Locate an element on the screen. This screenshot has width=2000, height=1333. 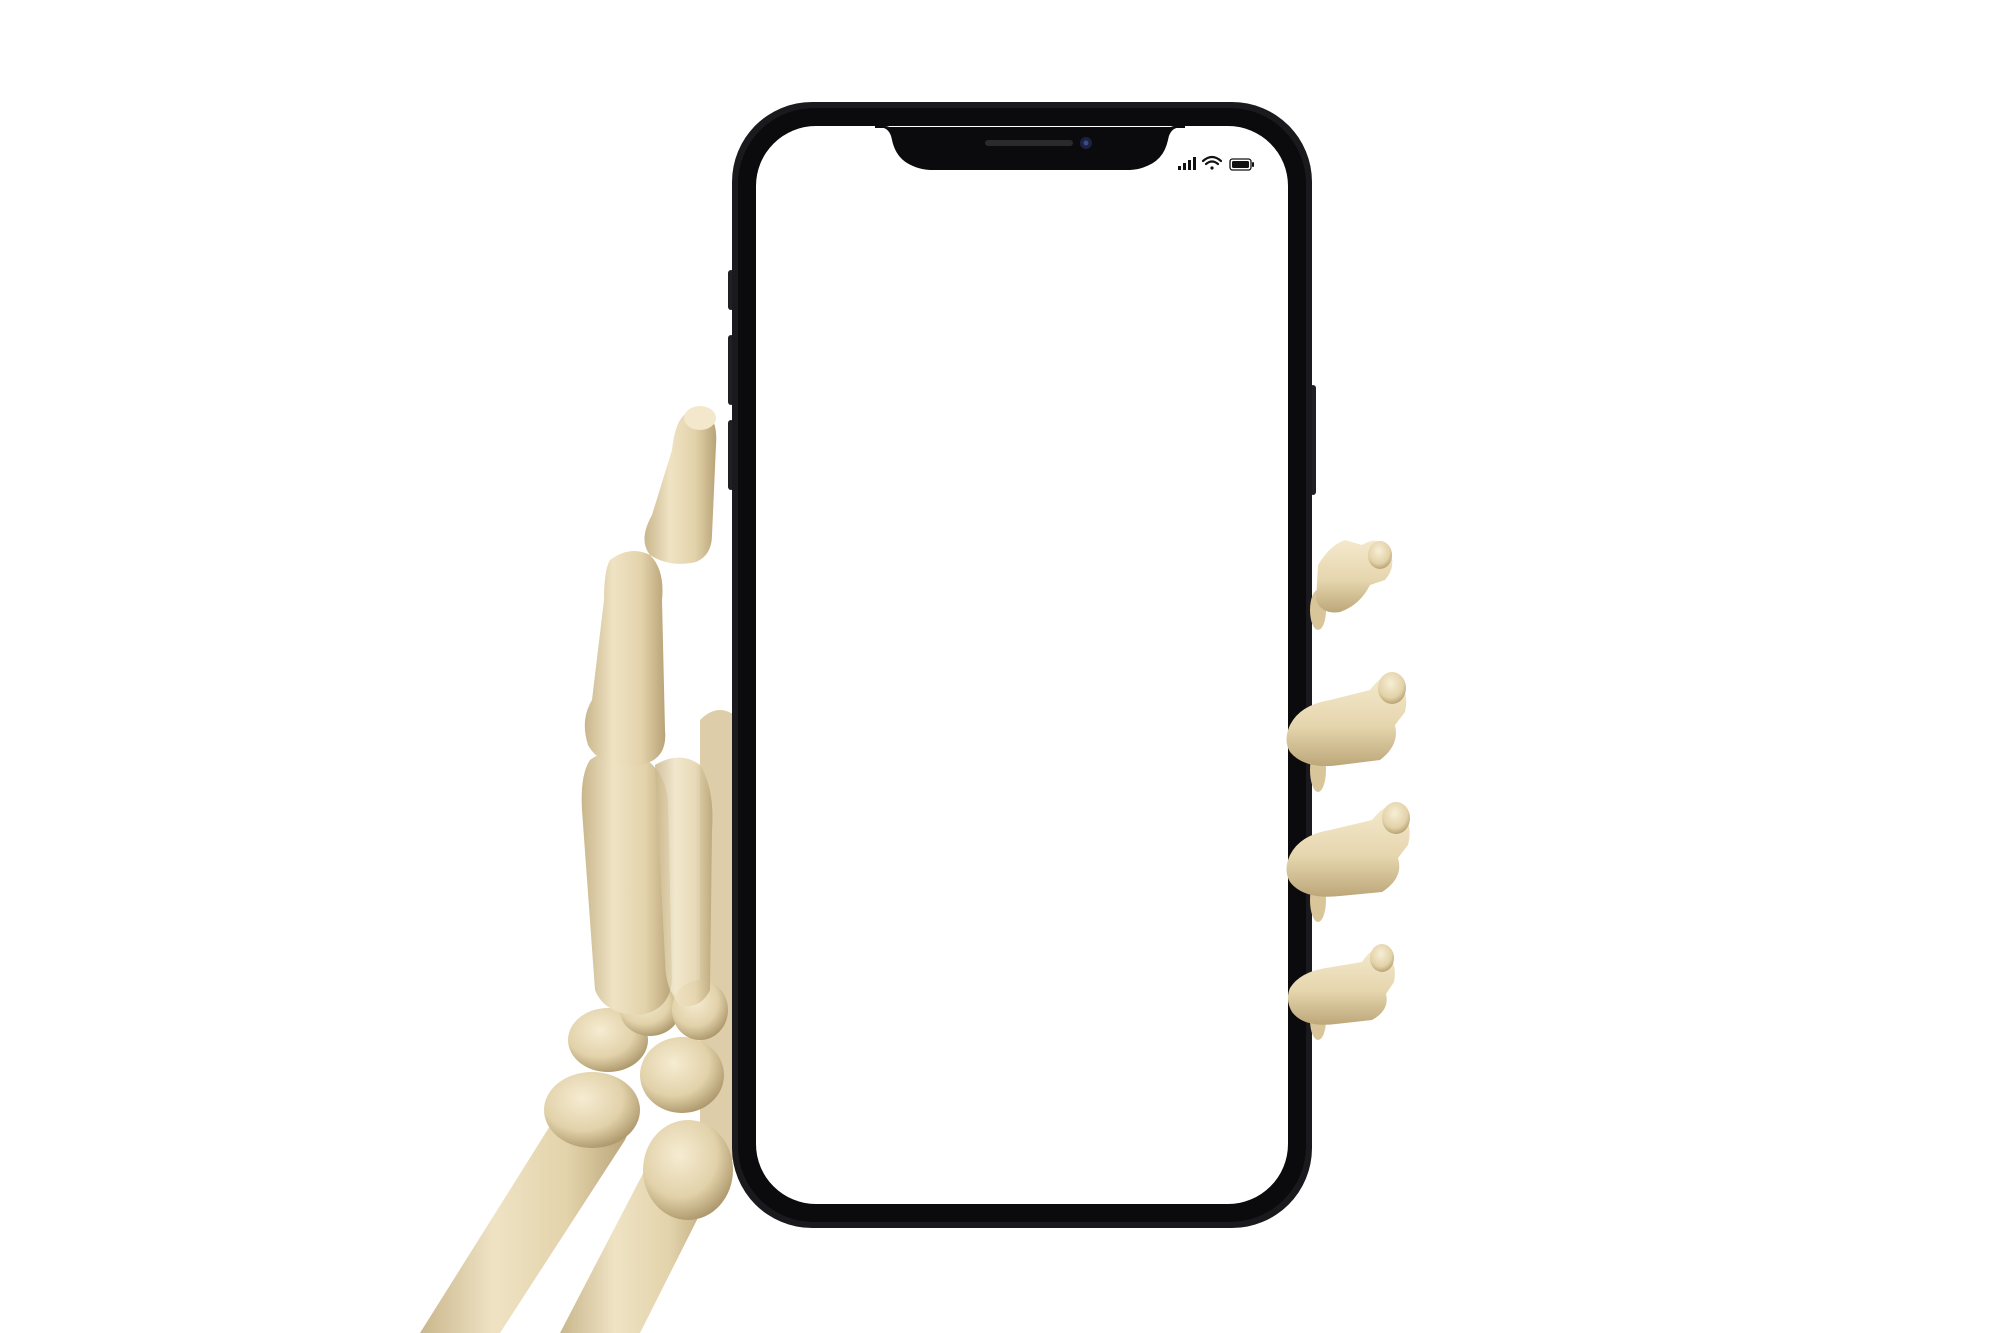
index-fingertip is located at coordinates (1354, 576).